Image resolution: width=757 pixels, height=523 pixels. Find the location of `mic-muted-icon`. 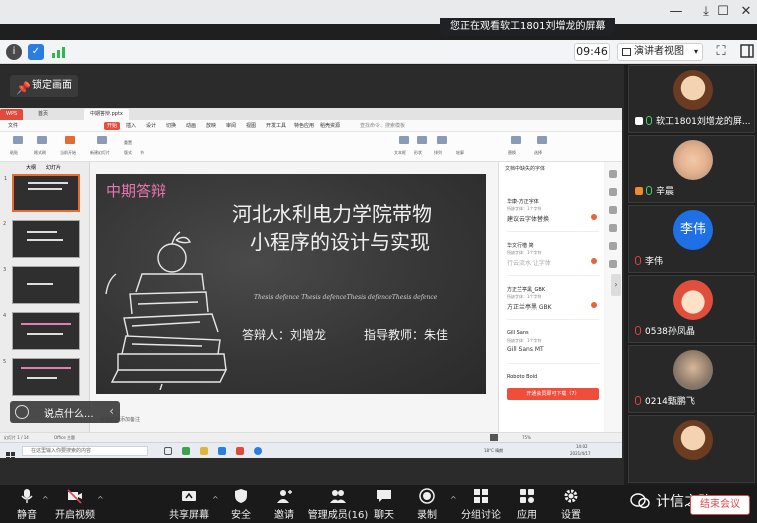

mic-muted-icon is located at coordinates (638, 400).